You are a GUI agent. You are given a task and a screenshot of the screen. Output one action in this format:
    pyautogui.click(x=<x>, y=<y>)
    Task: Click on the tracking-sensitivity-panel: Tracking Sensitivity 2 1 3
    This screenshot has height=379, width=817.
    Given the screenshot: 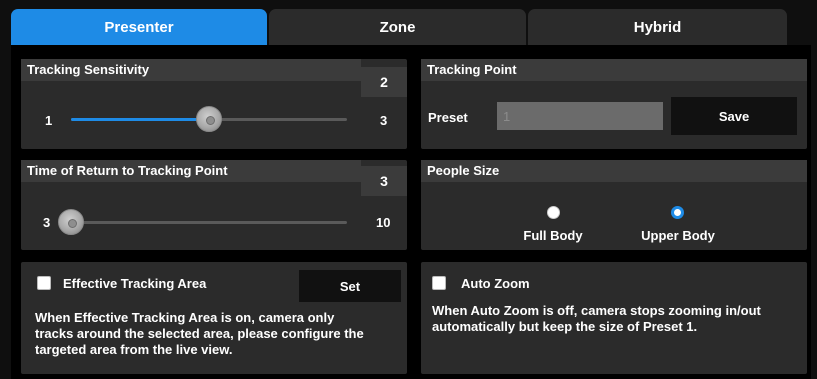 What is the action you would take?
    pyautogui.click(x=214, y=104)
    